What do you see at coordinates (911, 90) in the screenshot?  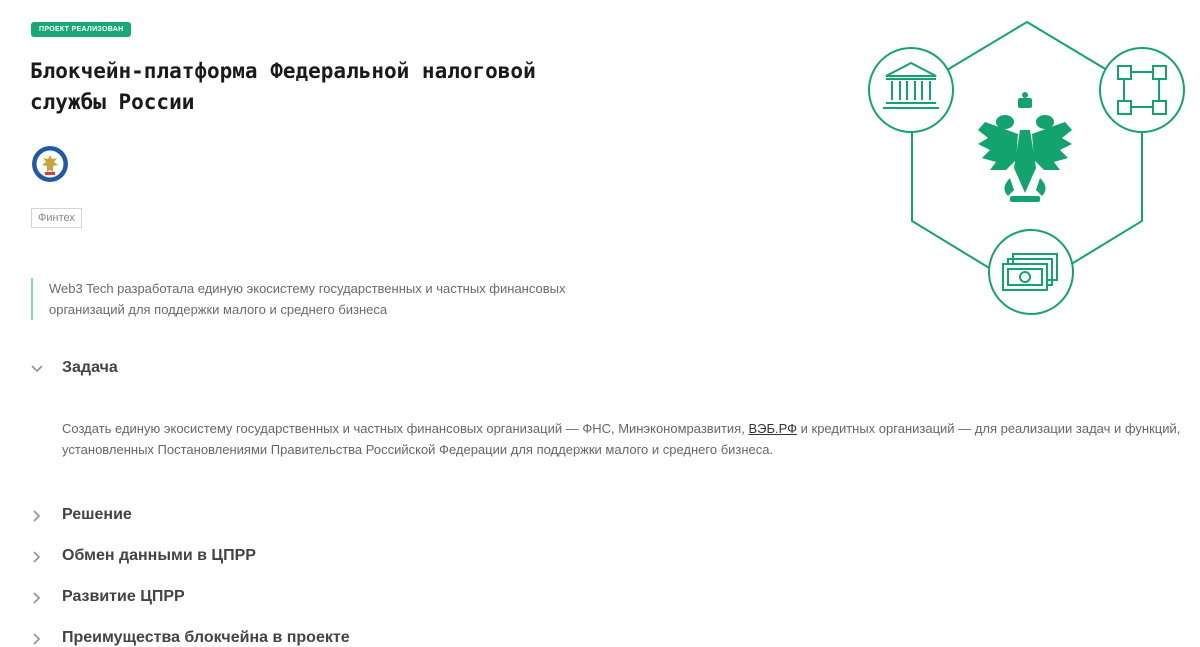 I see `government-building-icon` at bounding box center [911, 90].